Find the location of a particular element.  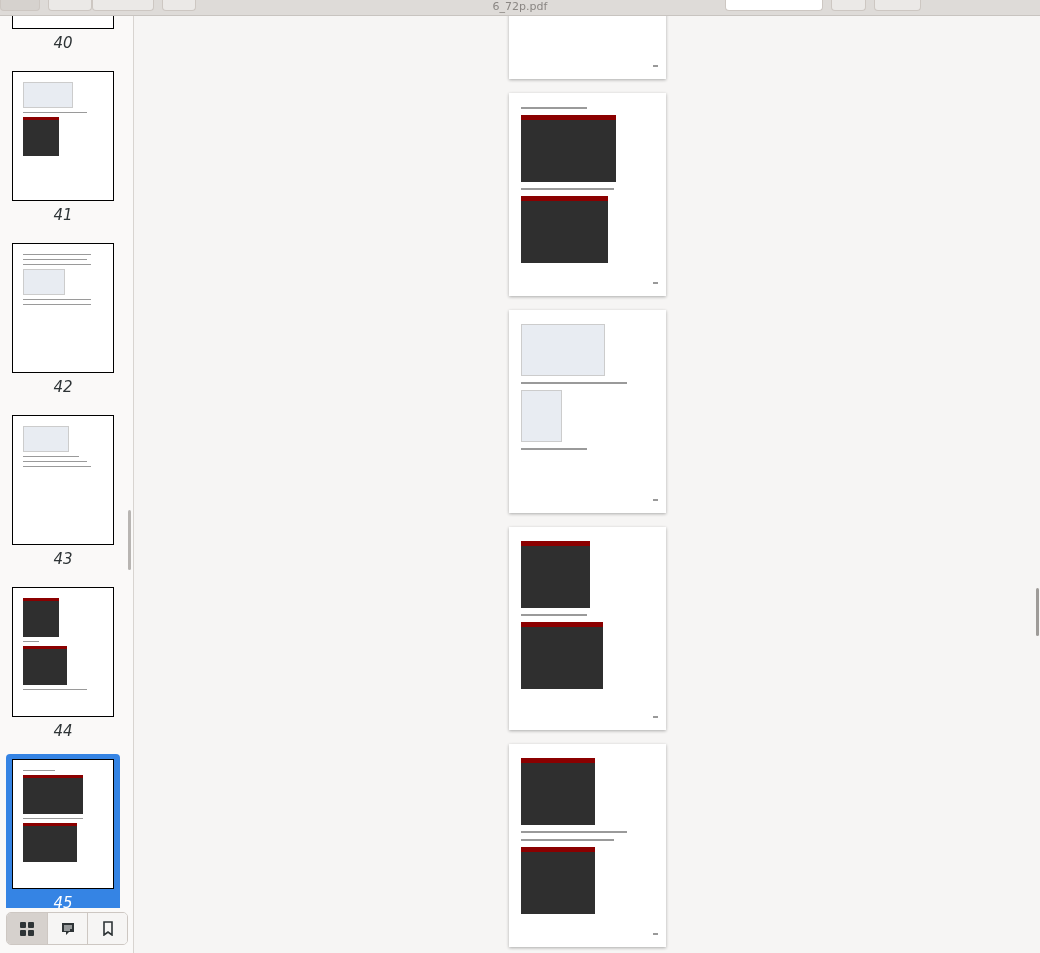

annotations-button is located at coordinates (67, 928).